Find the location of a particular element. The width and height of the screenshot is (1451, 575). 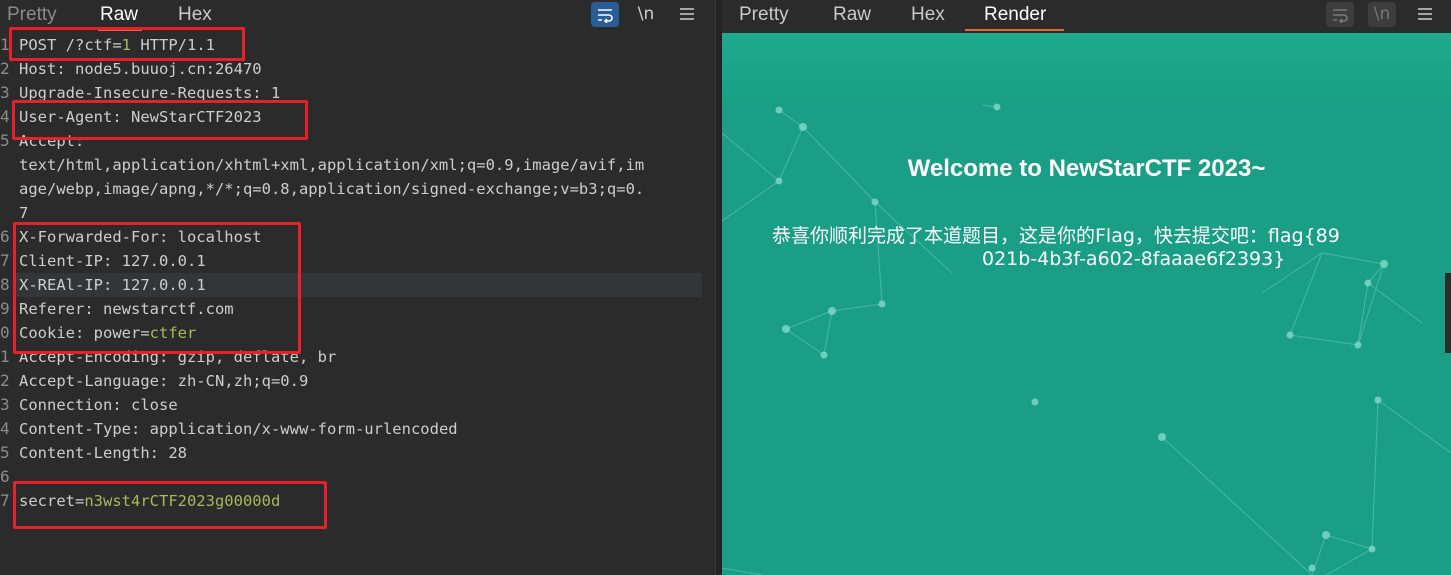

header-value: zh-CN,zh;q=0.9 is located at coordinates (238, 381).